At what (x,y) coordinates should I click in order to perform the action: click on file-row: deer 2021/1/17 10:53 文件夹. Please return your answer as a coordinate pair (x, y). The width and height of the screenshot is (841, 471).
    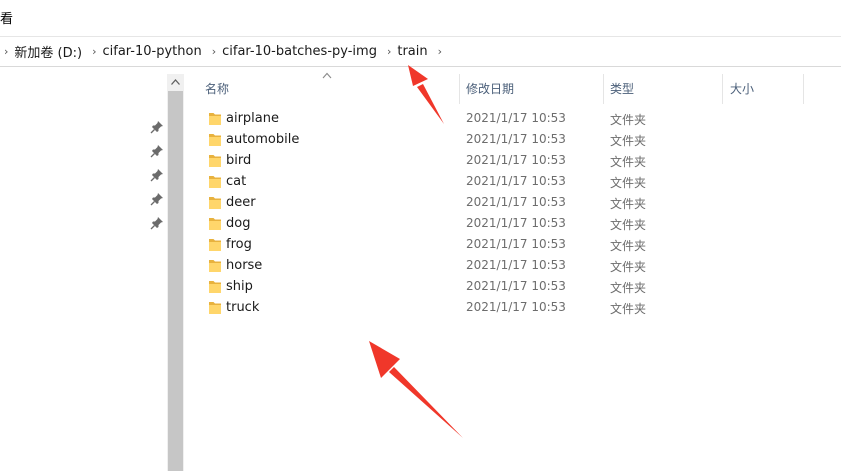
    Looking at the image, I should click on (496, 202).